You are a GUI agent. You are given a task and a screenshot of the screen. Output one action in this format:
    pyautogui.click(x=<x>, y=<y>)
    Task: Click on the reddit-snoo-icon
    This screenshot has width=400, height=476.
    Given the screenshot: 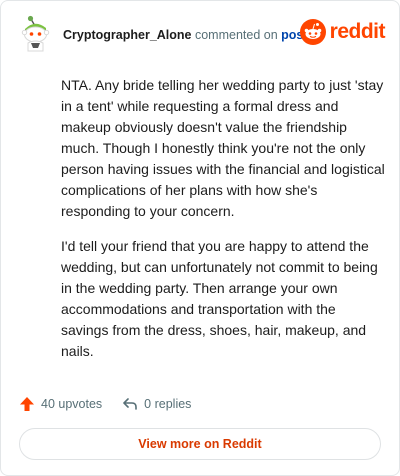 What is the action you would take?
    pyautogui.click(x=312, y=32)
    